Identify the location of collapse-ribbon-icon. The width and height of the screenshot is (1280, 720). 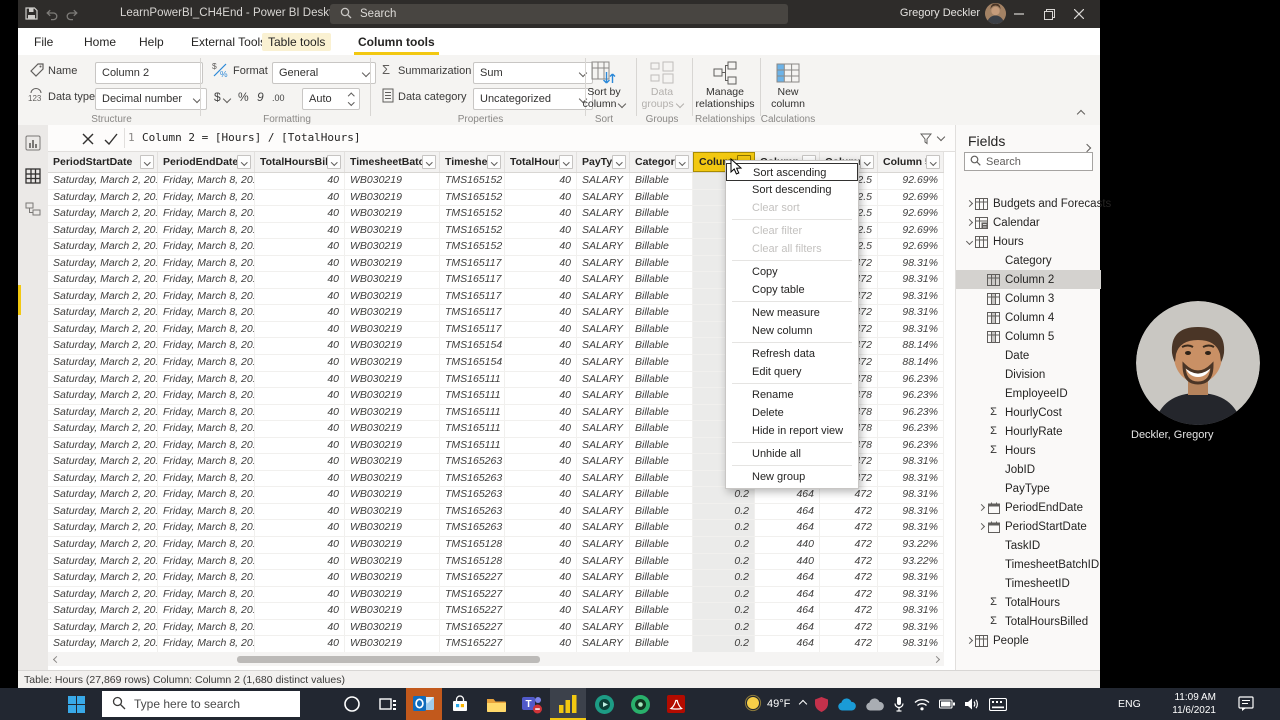
(1081, 114).